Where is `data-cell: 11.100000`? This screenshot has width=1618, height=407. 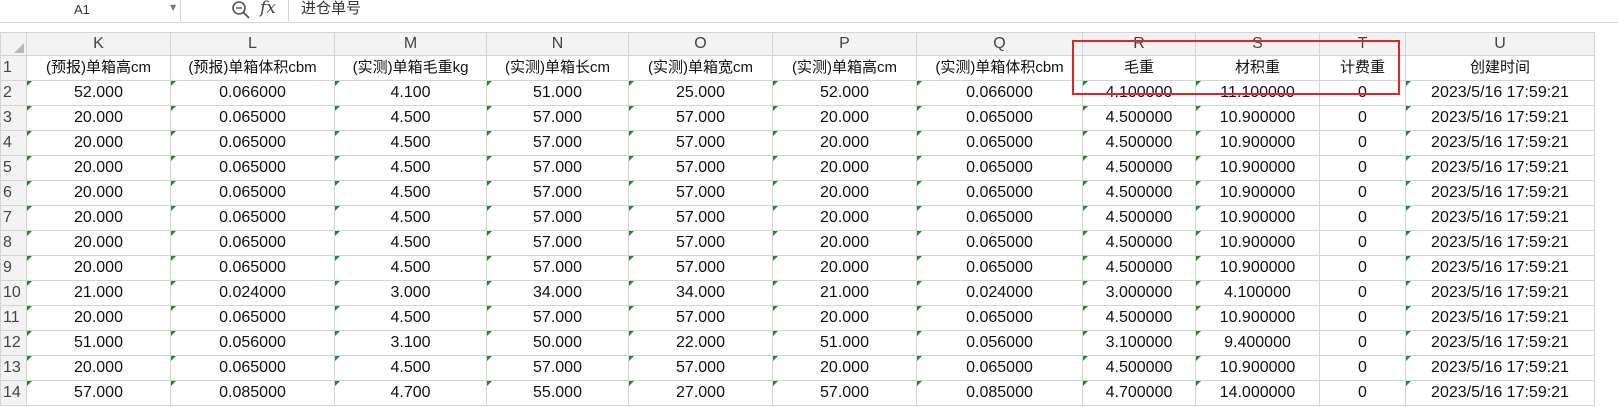
data-cell: 11.100000 is located at coordinates (1257, 93).